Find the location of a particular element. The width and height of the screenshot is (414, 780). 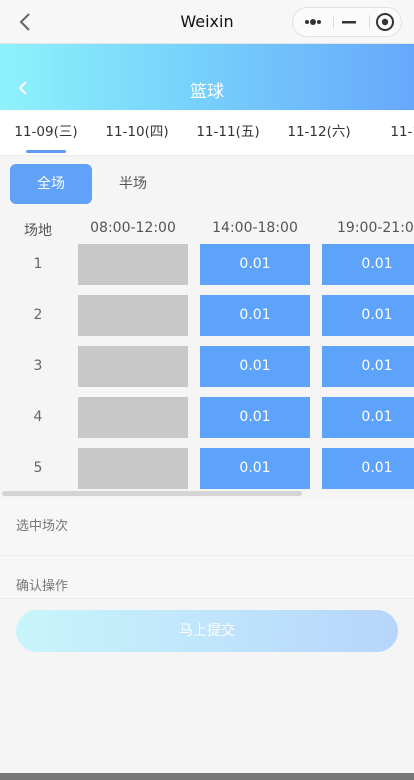

back-icon is located at coordinates (26, 22).